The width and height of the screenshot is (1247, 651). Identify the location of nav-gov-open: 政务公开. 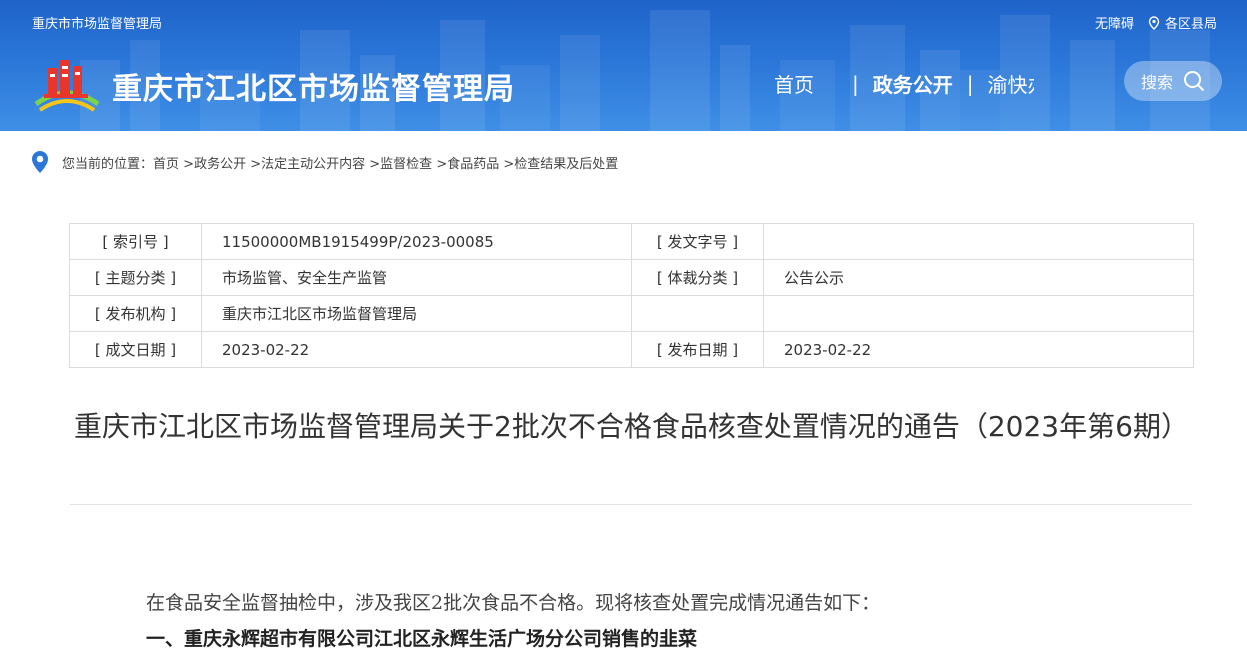
(913, 83).